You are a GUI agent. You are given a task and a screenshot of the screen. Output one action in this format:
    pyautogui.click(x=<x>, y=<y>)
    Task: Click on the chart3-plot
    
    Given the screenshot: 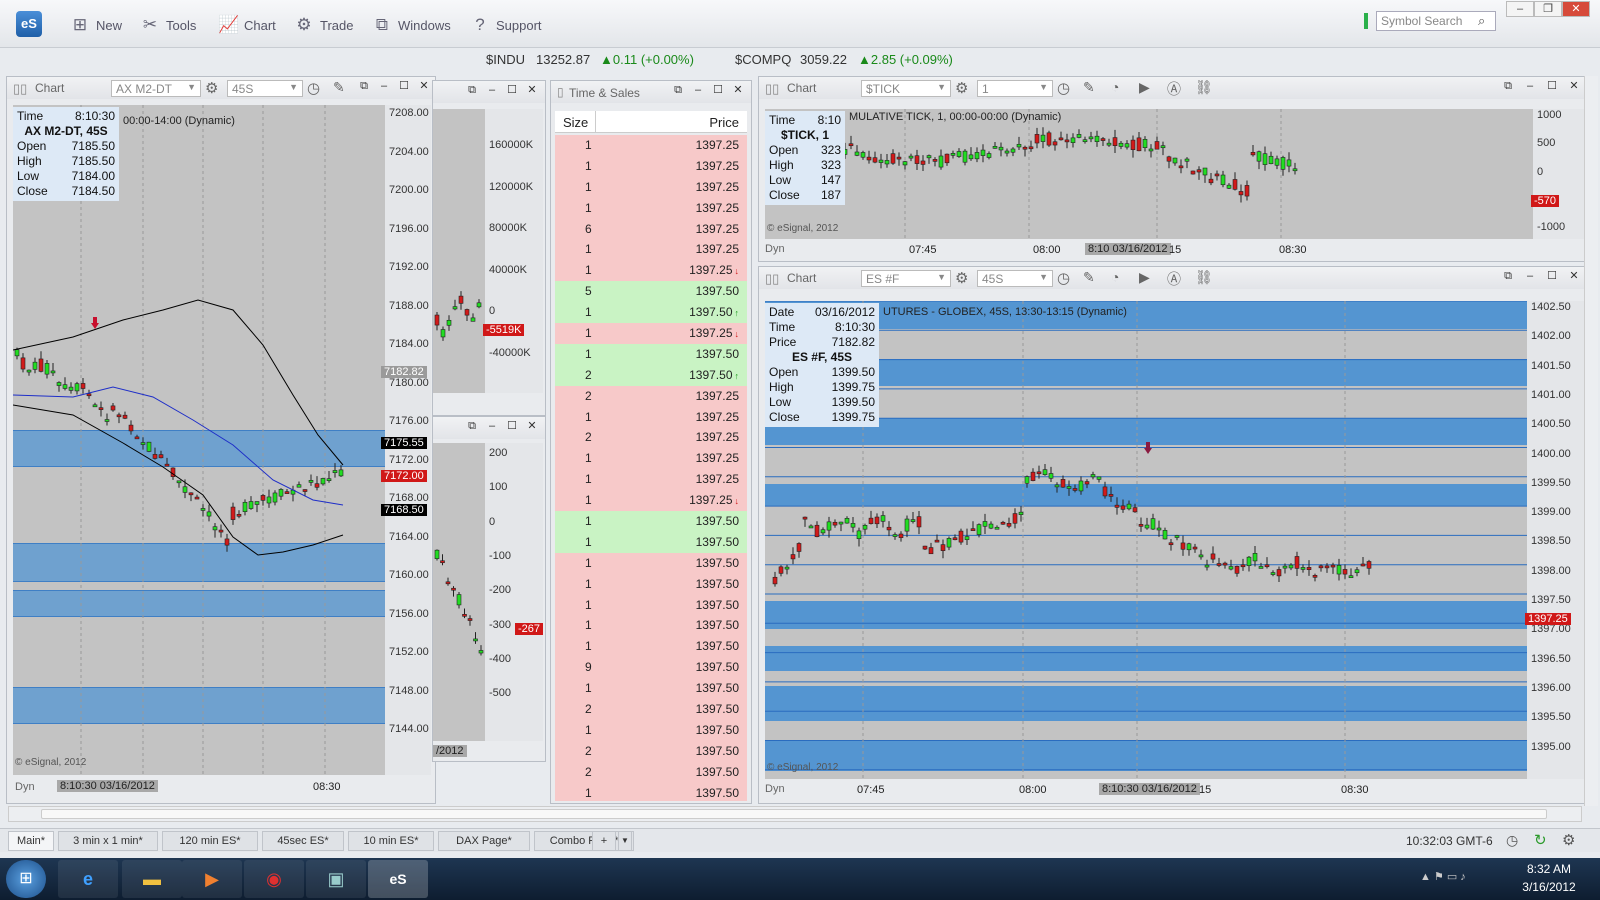 What is the action you would take?
    pyautogui.click(x=459, y=592)
    